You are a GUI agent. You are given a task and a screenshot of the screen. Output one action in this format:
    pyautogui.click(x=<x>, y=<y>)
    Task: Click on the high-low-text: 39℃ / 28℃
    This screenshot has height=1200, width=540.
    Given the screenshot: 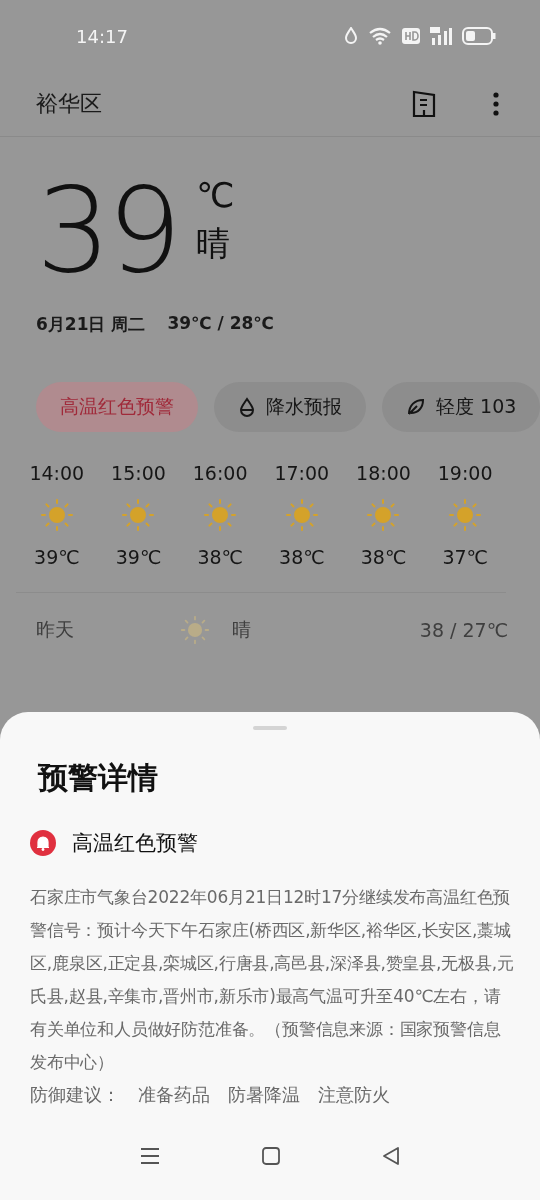 What is the action you would take?
    pyautogui.click(x=220, y=324)
    